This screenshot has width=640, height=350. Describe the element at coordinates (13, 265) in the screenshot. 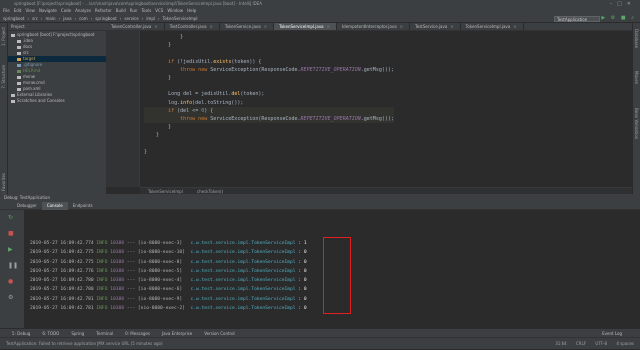

I see `pause-icon: ❚❚` at that location.